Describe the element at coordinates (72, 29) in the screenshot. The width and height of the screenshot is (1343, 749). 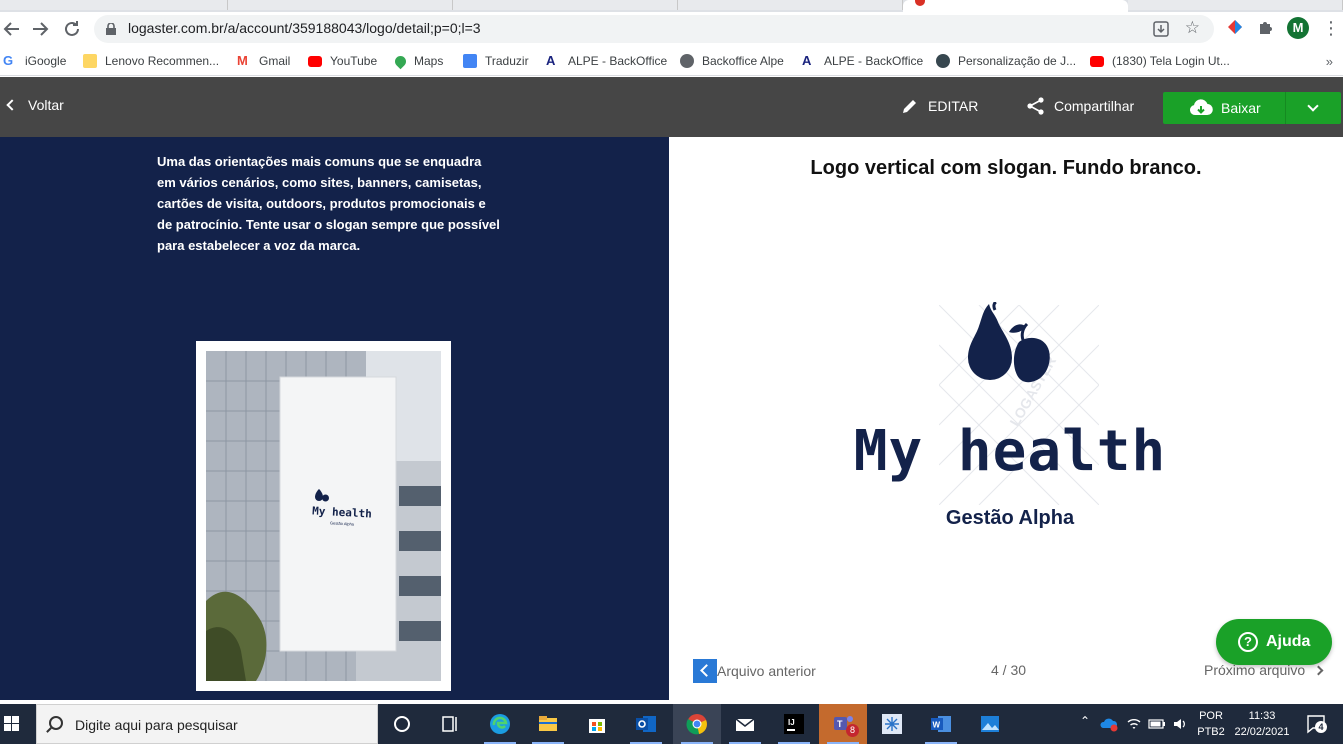
I see `reload-icon` at that location.